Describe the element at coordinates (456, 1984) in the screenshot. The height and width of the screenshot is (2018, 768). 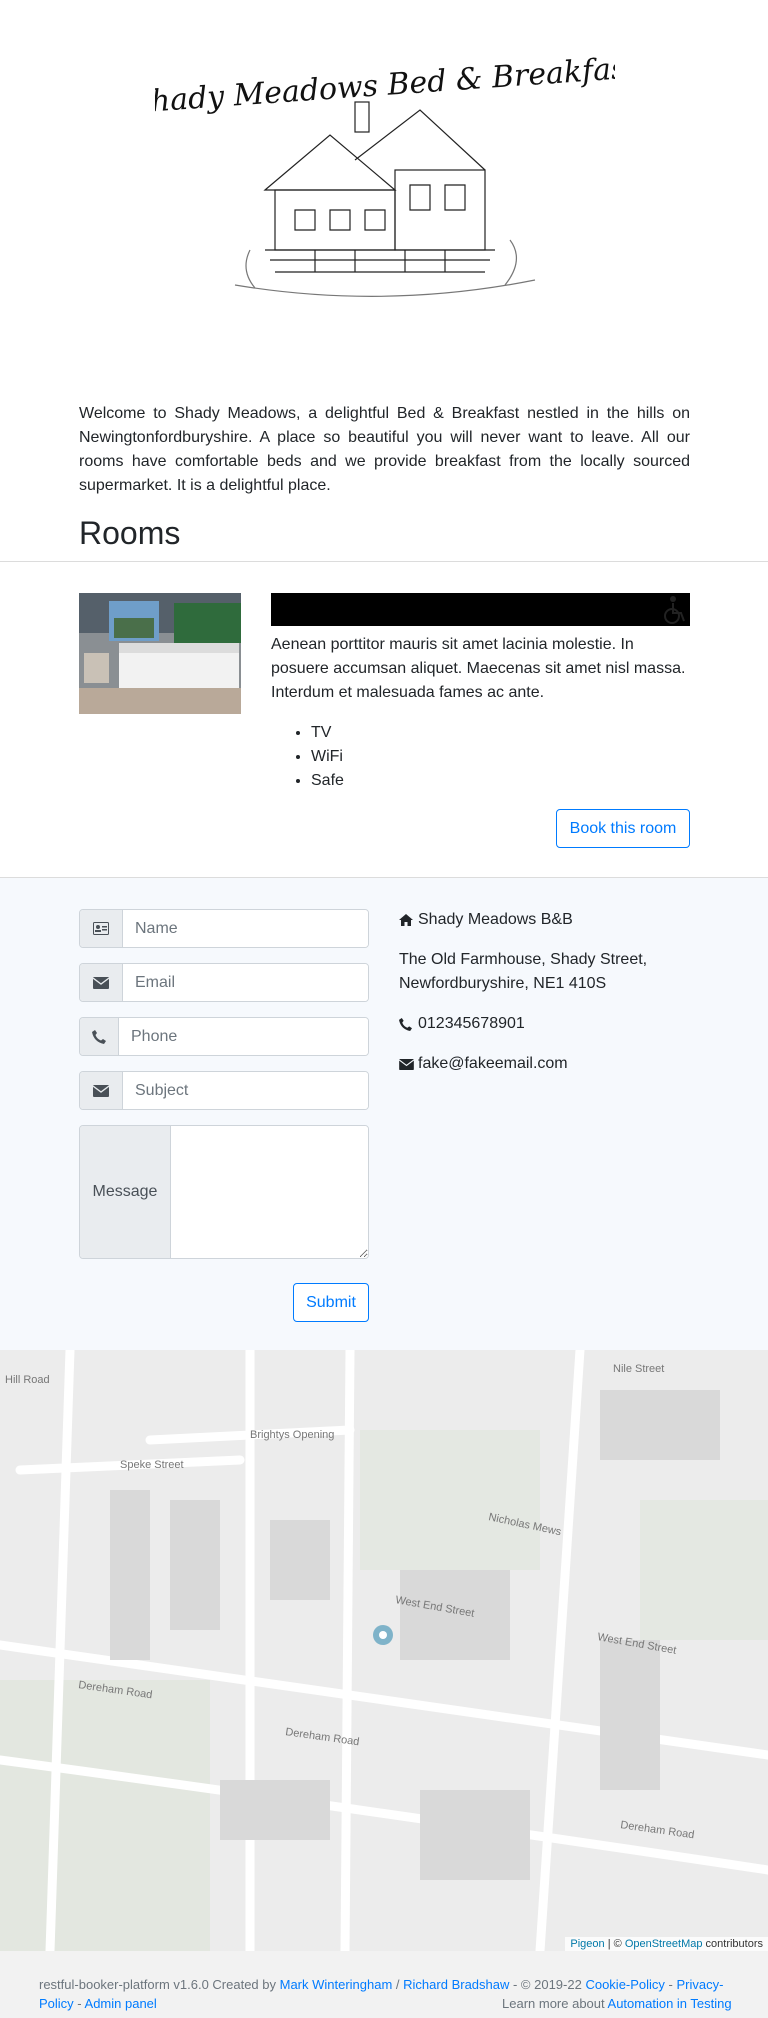
I see `author-link-richard: Richard Bradshaw` at that location.